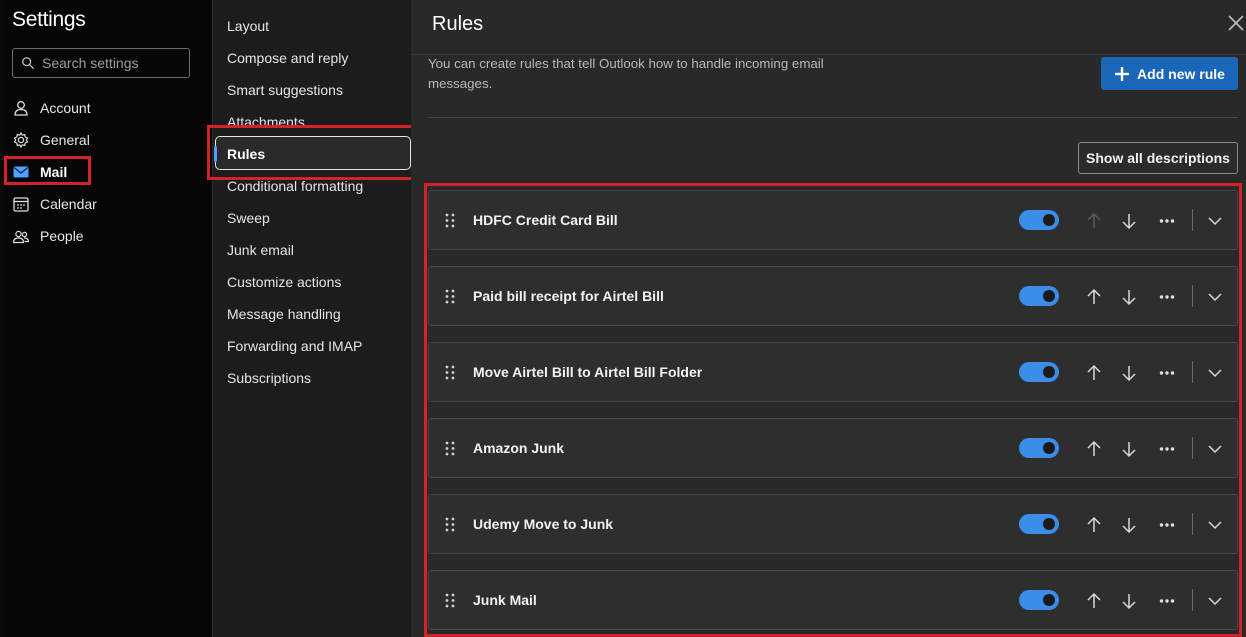 This screenshot has height=637, width=1246. I want to click on nav-item-people: People, so click(48, 236).